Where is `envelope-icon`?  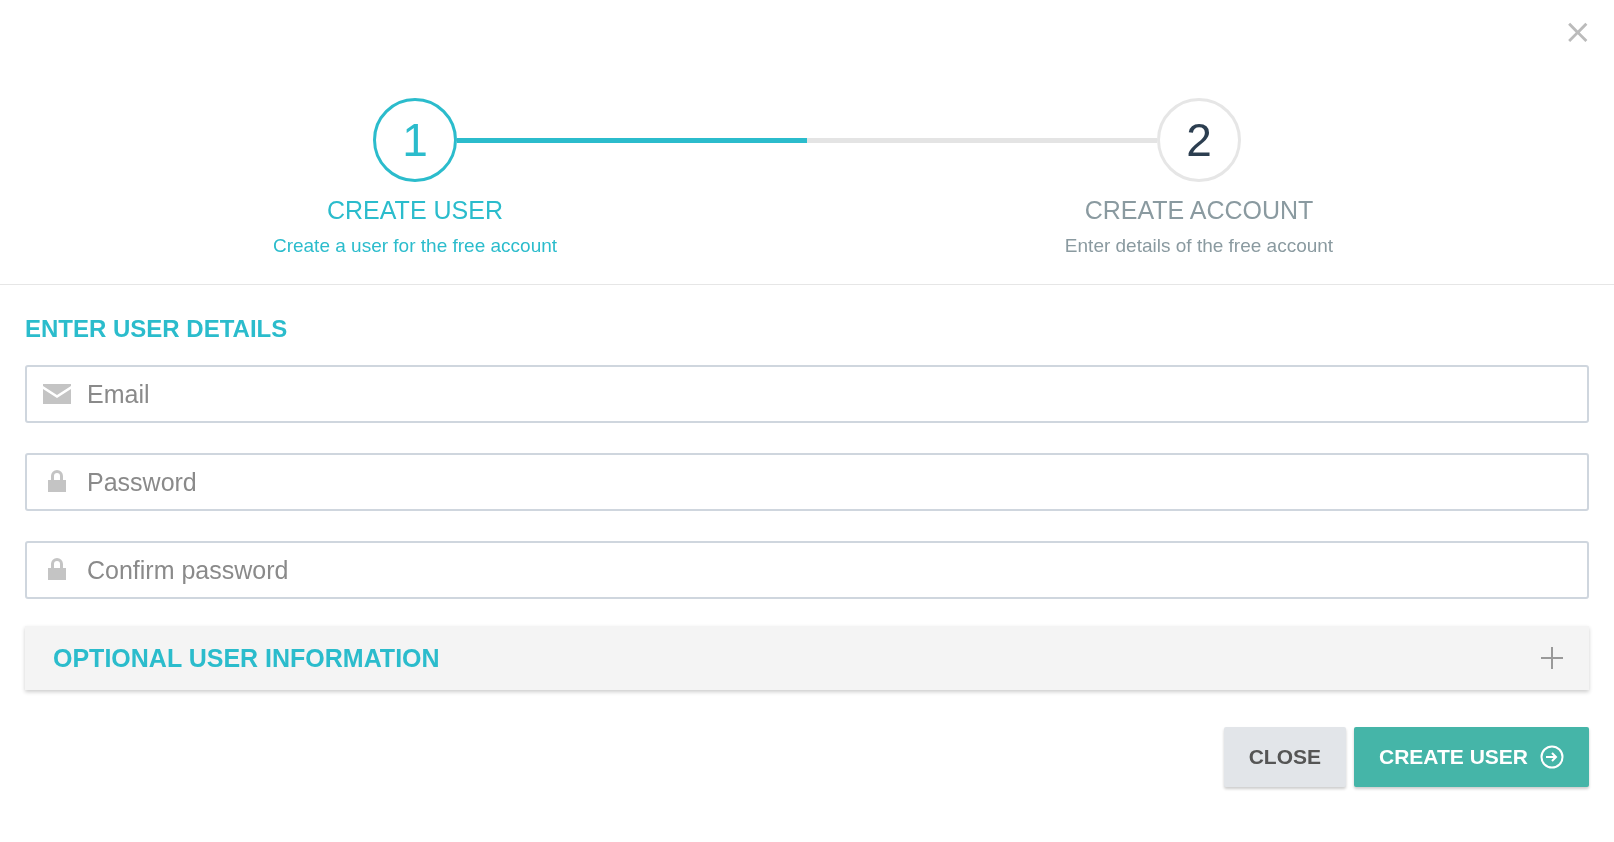
envelope-icon is located at coordinates (57, 394).